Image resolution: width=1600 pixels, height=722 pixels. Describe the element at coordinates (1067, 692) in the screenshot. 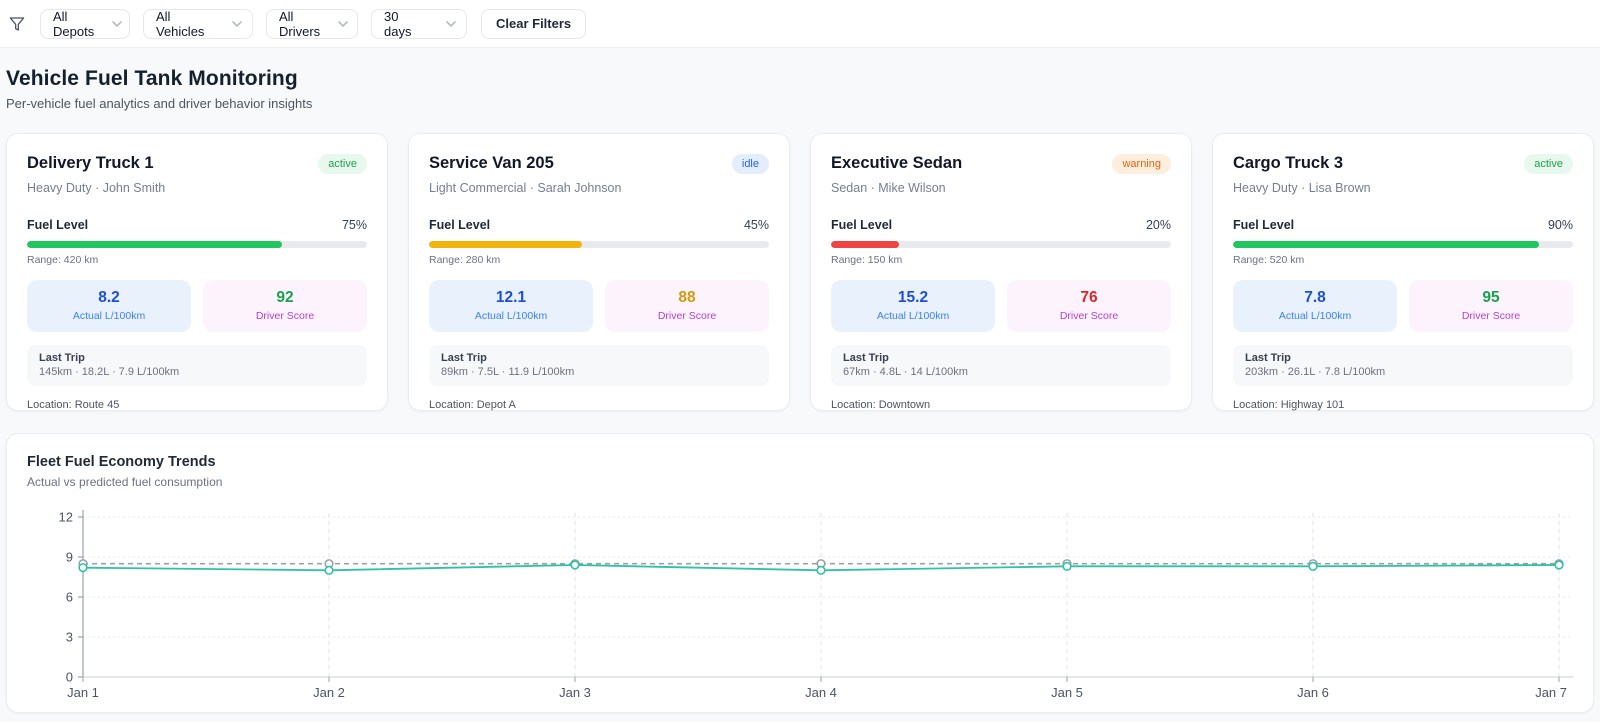

I see `svg-text: Jan 5` at that location.